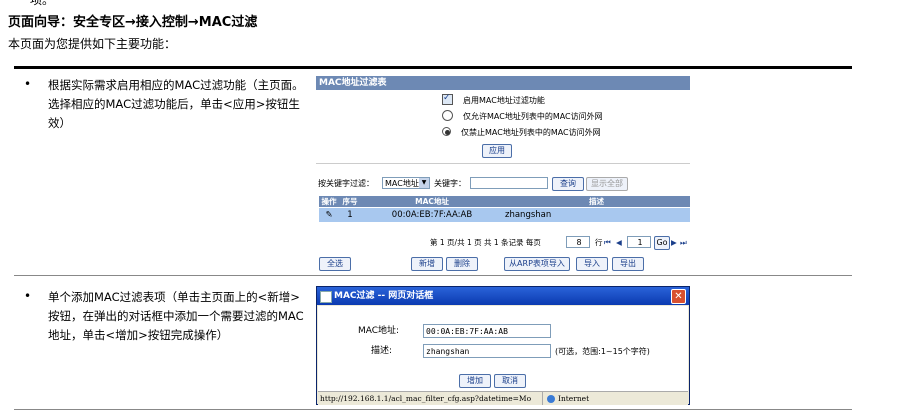 Image resolution: width=913 pixels, height=414 pixels. I want to click on filter-field-value: MAC地址, so click(402, 183).